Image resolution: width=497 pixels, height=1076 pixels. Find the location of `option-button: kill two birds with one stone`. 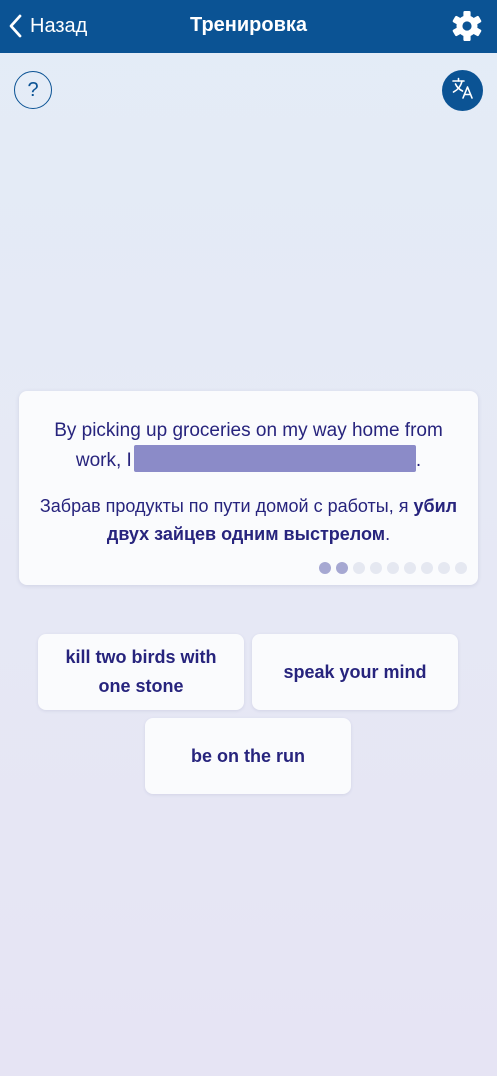

option-button: kill two birds with one stone is located at coordinates (141, 672).